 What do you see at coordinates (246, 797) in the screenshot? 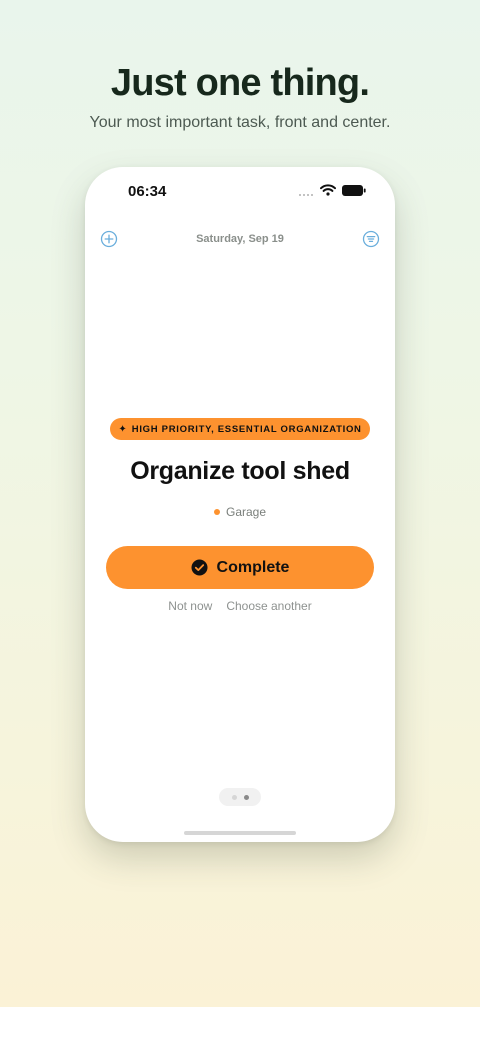
I see `page-dot-active` at bounding box center [246, 797].